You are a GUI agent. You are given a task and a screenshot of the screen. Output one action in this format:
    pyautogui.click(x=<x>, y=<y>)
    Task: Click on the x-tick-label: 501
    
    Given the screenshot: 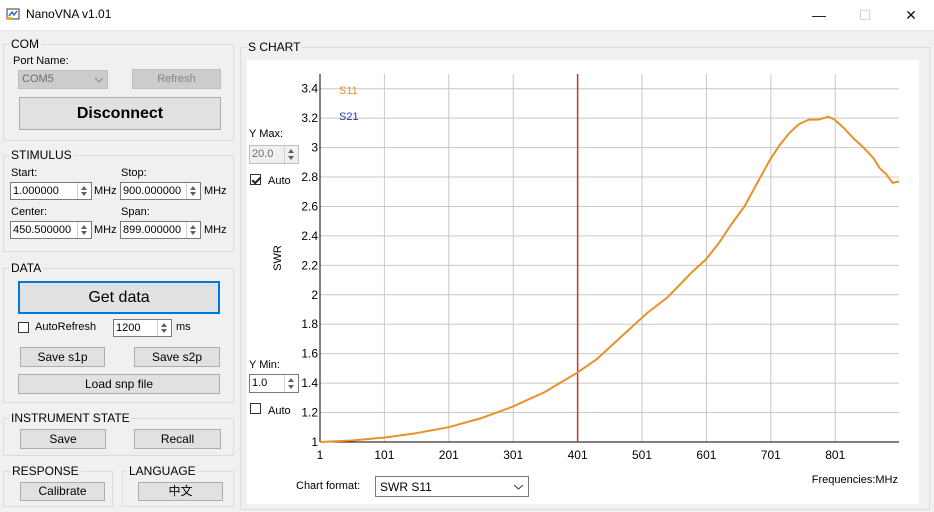 What is the action you would take?
    pyautogui.click(x=642, y=455)
    